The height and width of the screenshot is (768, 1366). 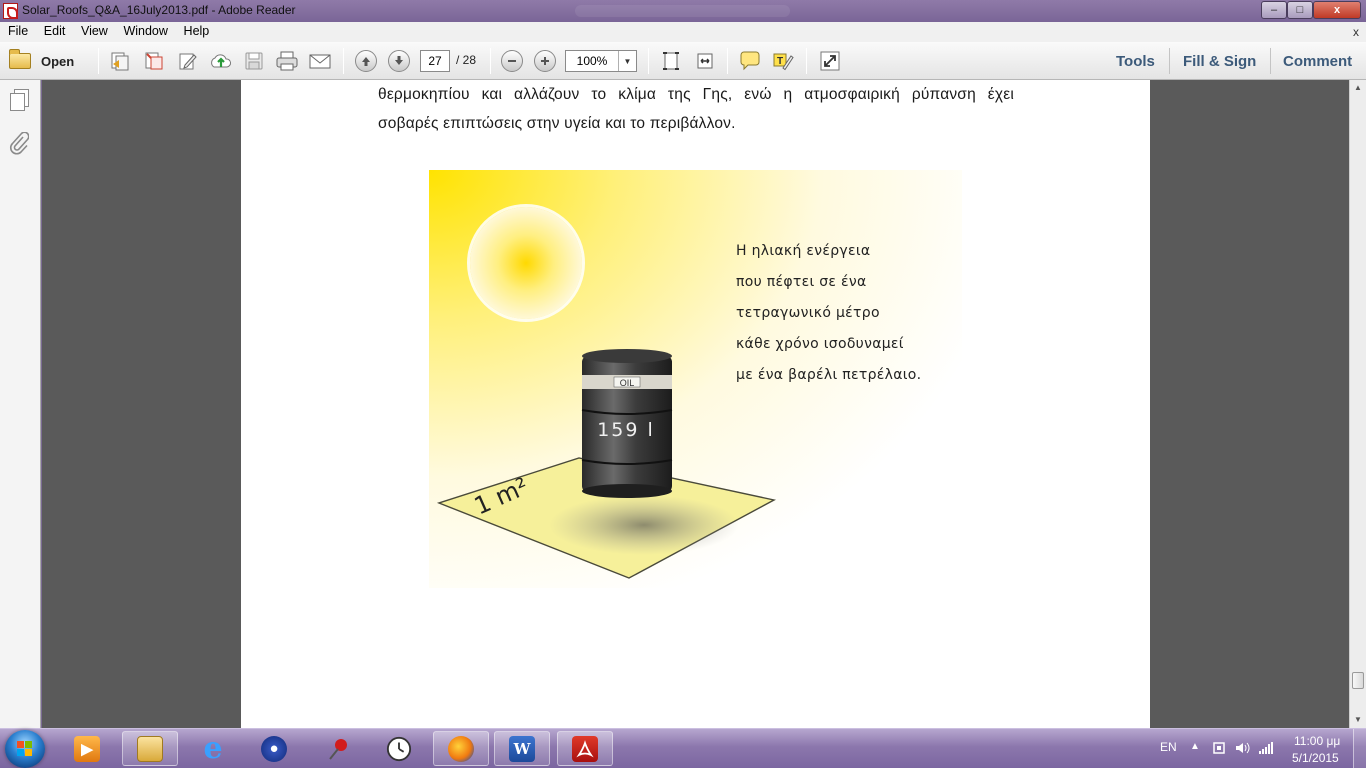 What do you see at coordinates (829, 375) in the screenshot?
I see `figure-caption-line: με ένα βαρέλι πετρέλαιο.` at bounding box center [829, 375].